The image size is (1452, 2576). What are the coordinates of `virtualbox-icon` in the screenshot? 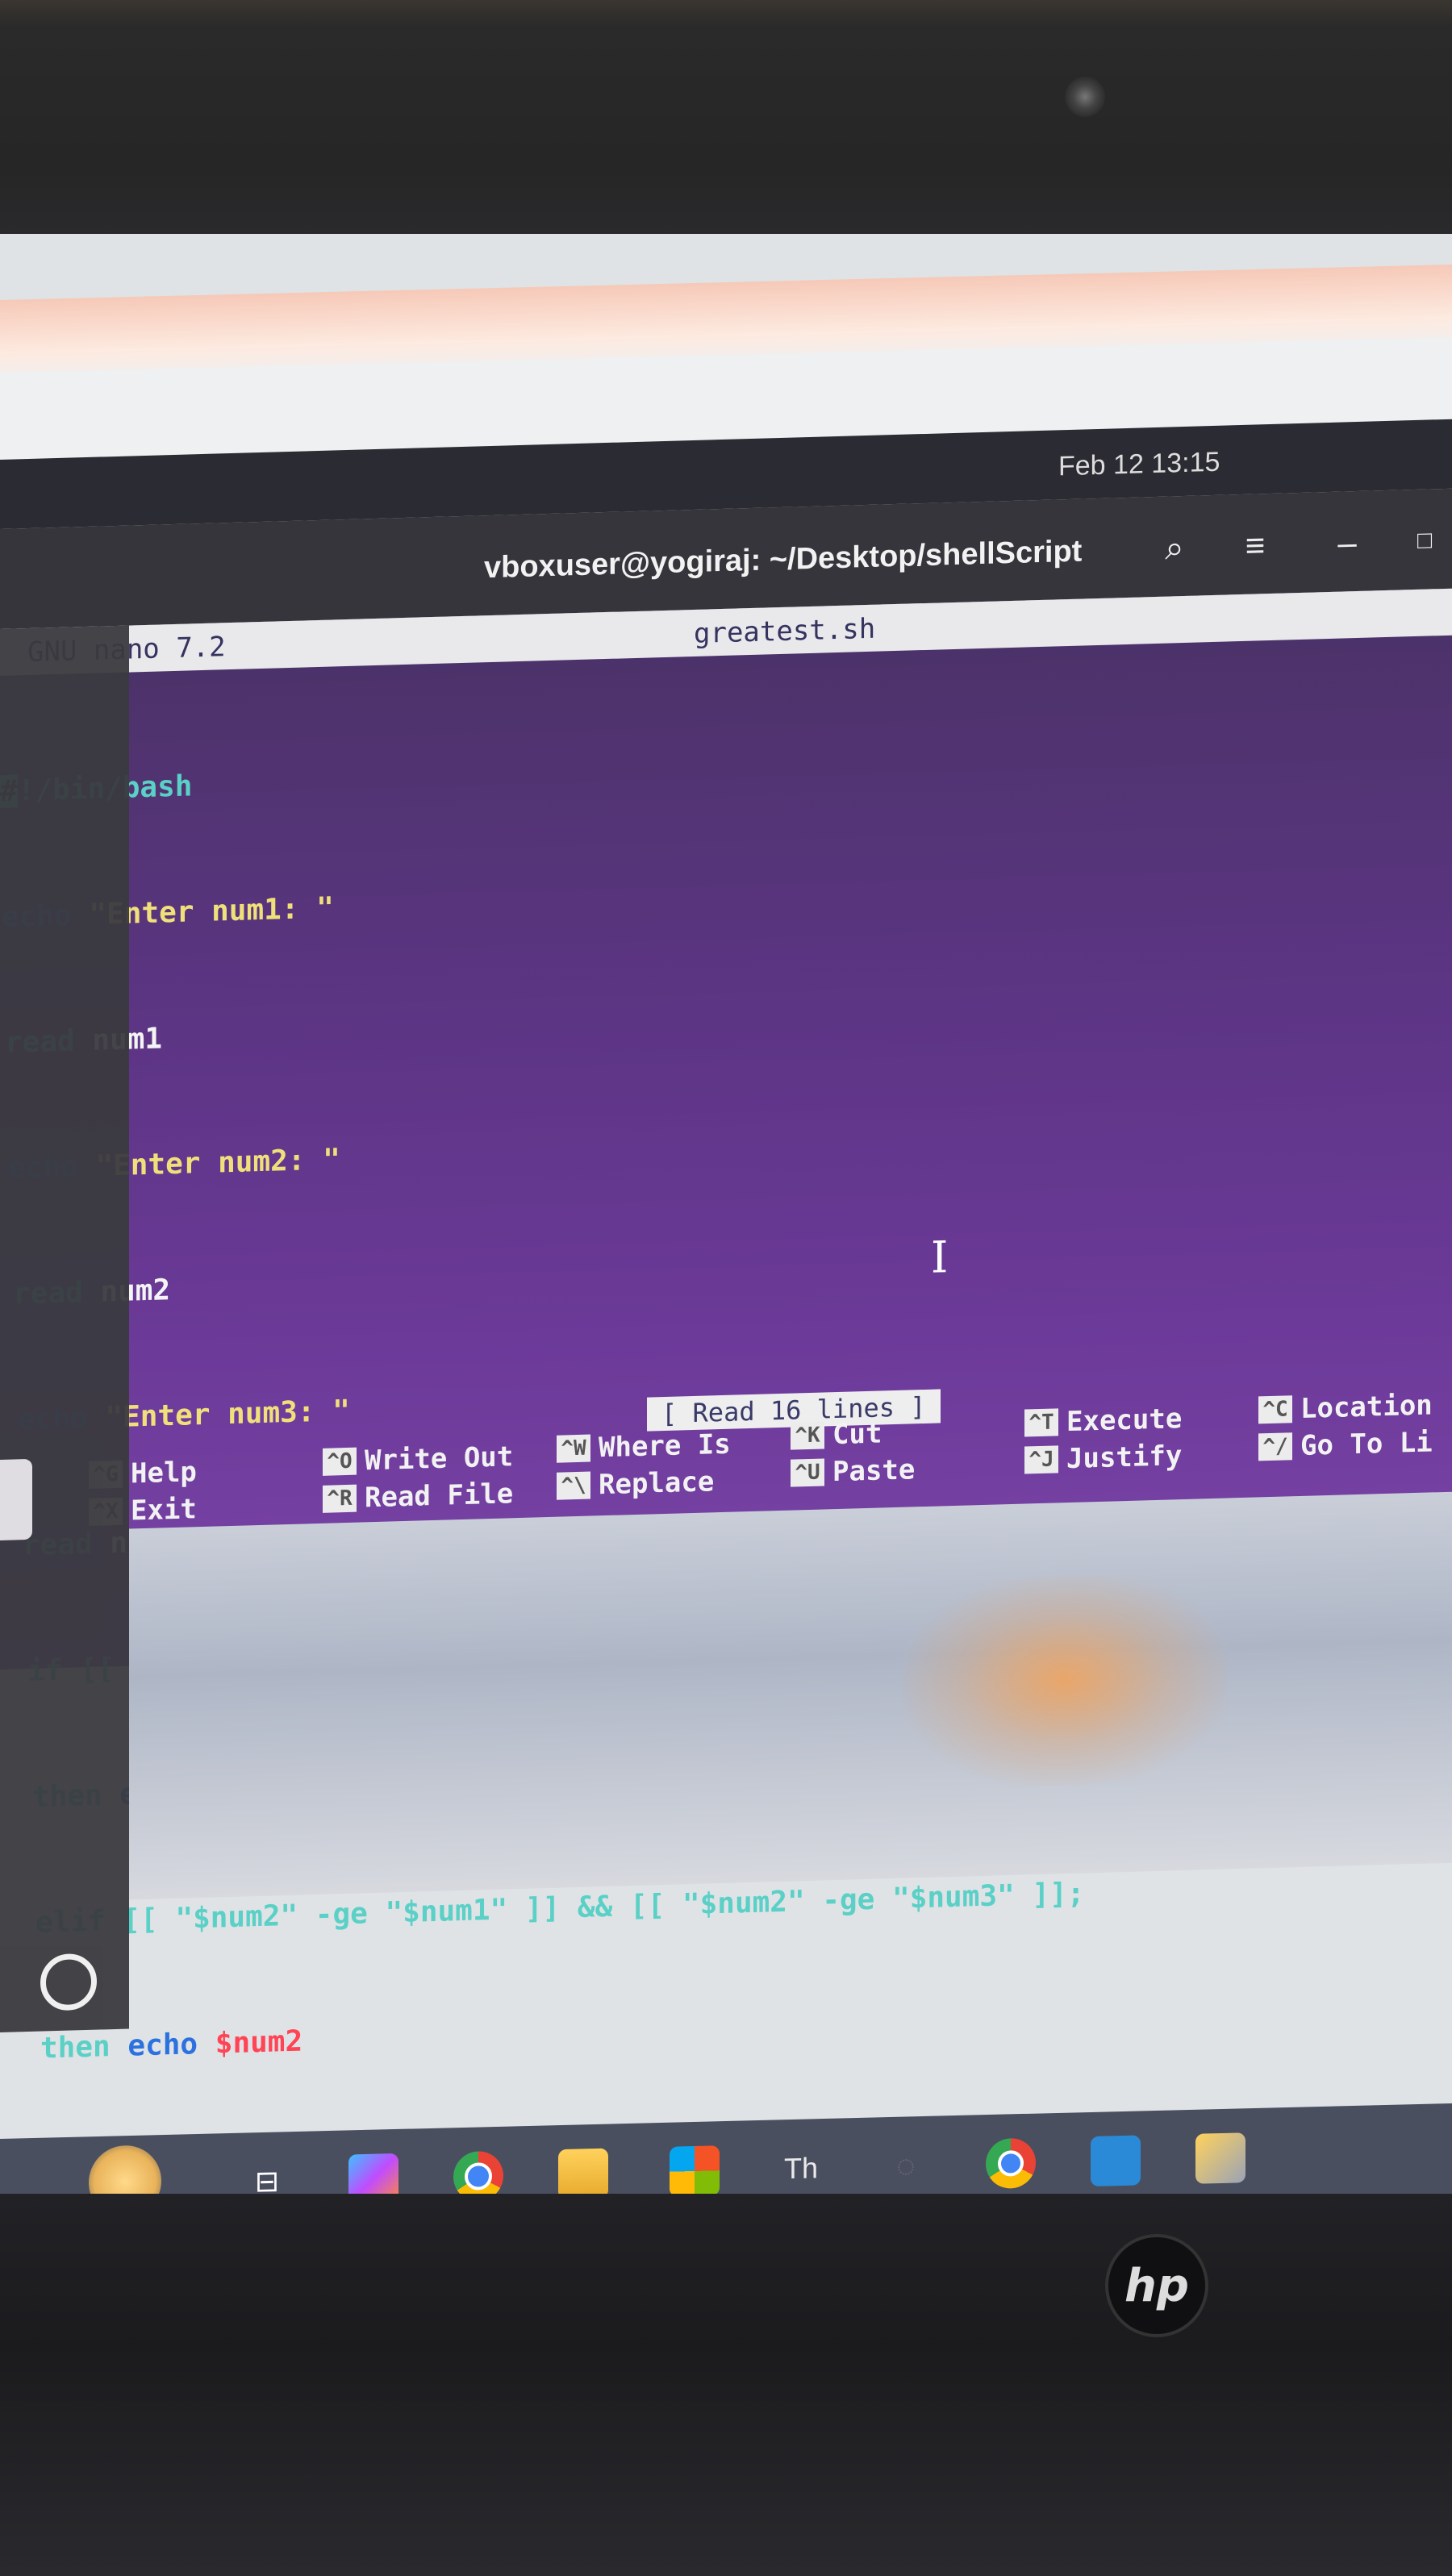 It's located at (1116, 2160).